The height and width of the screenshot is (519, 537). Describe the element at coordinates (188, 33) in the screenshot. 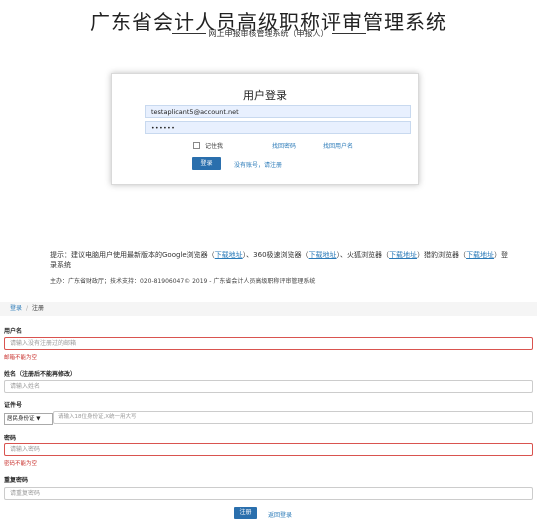

I see `subtitle-line-left` at that location.